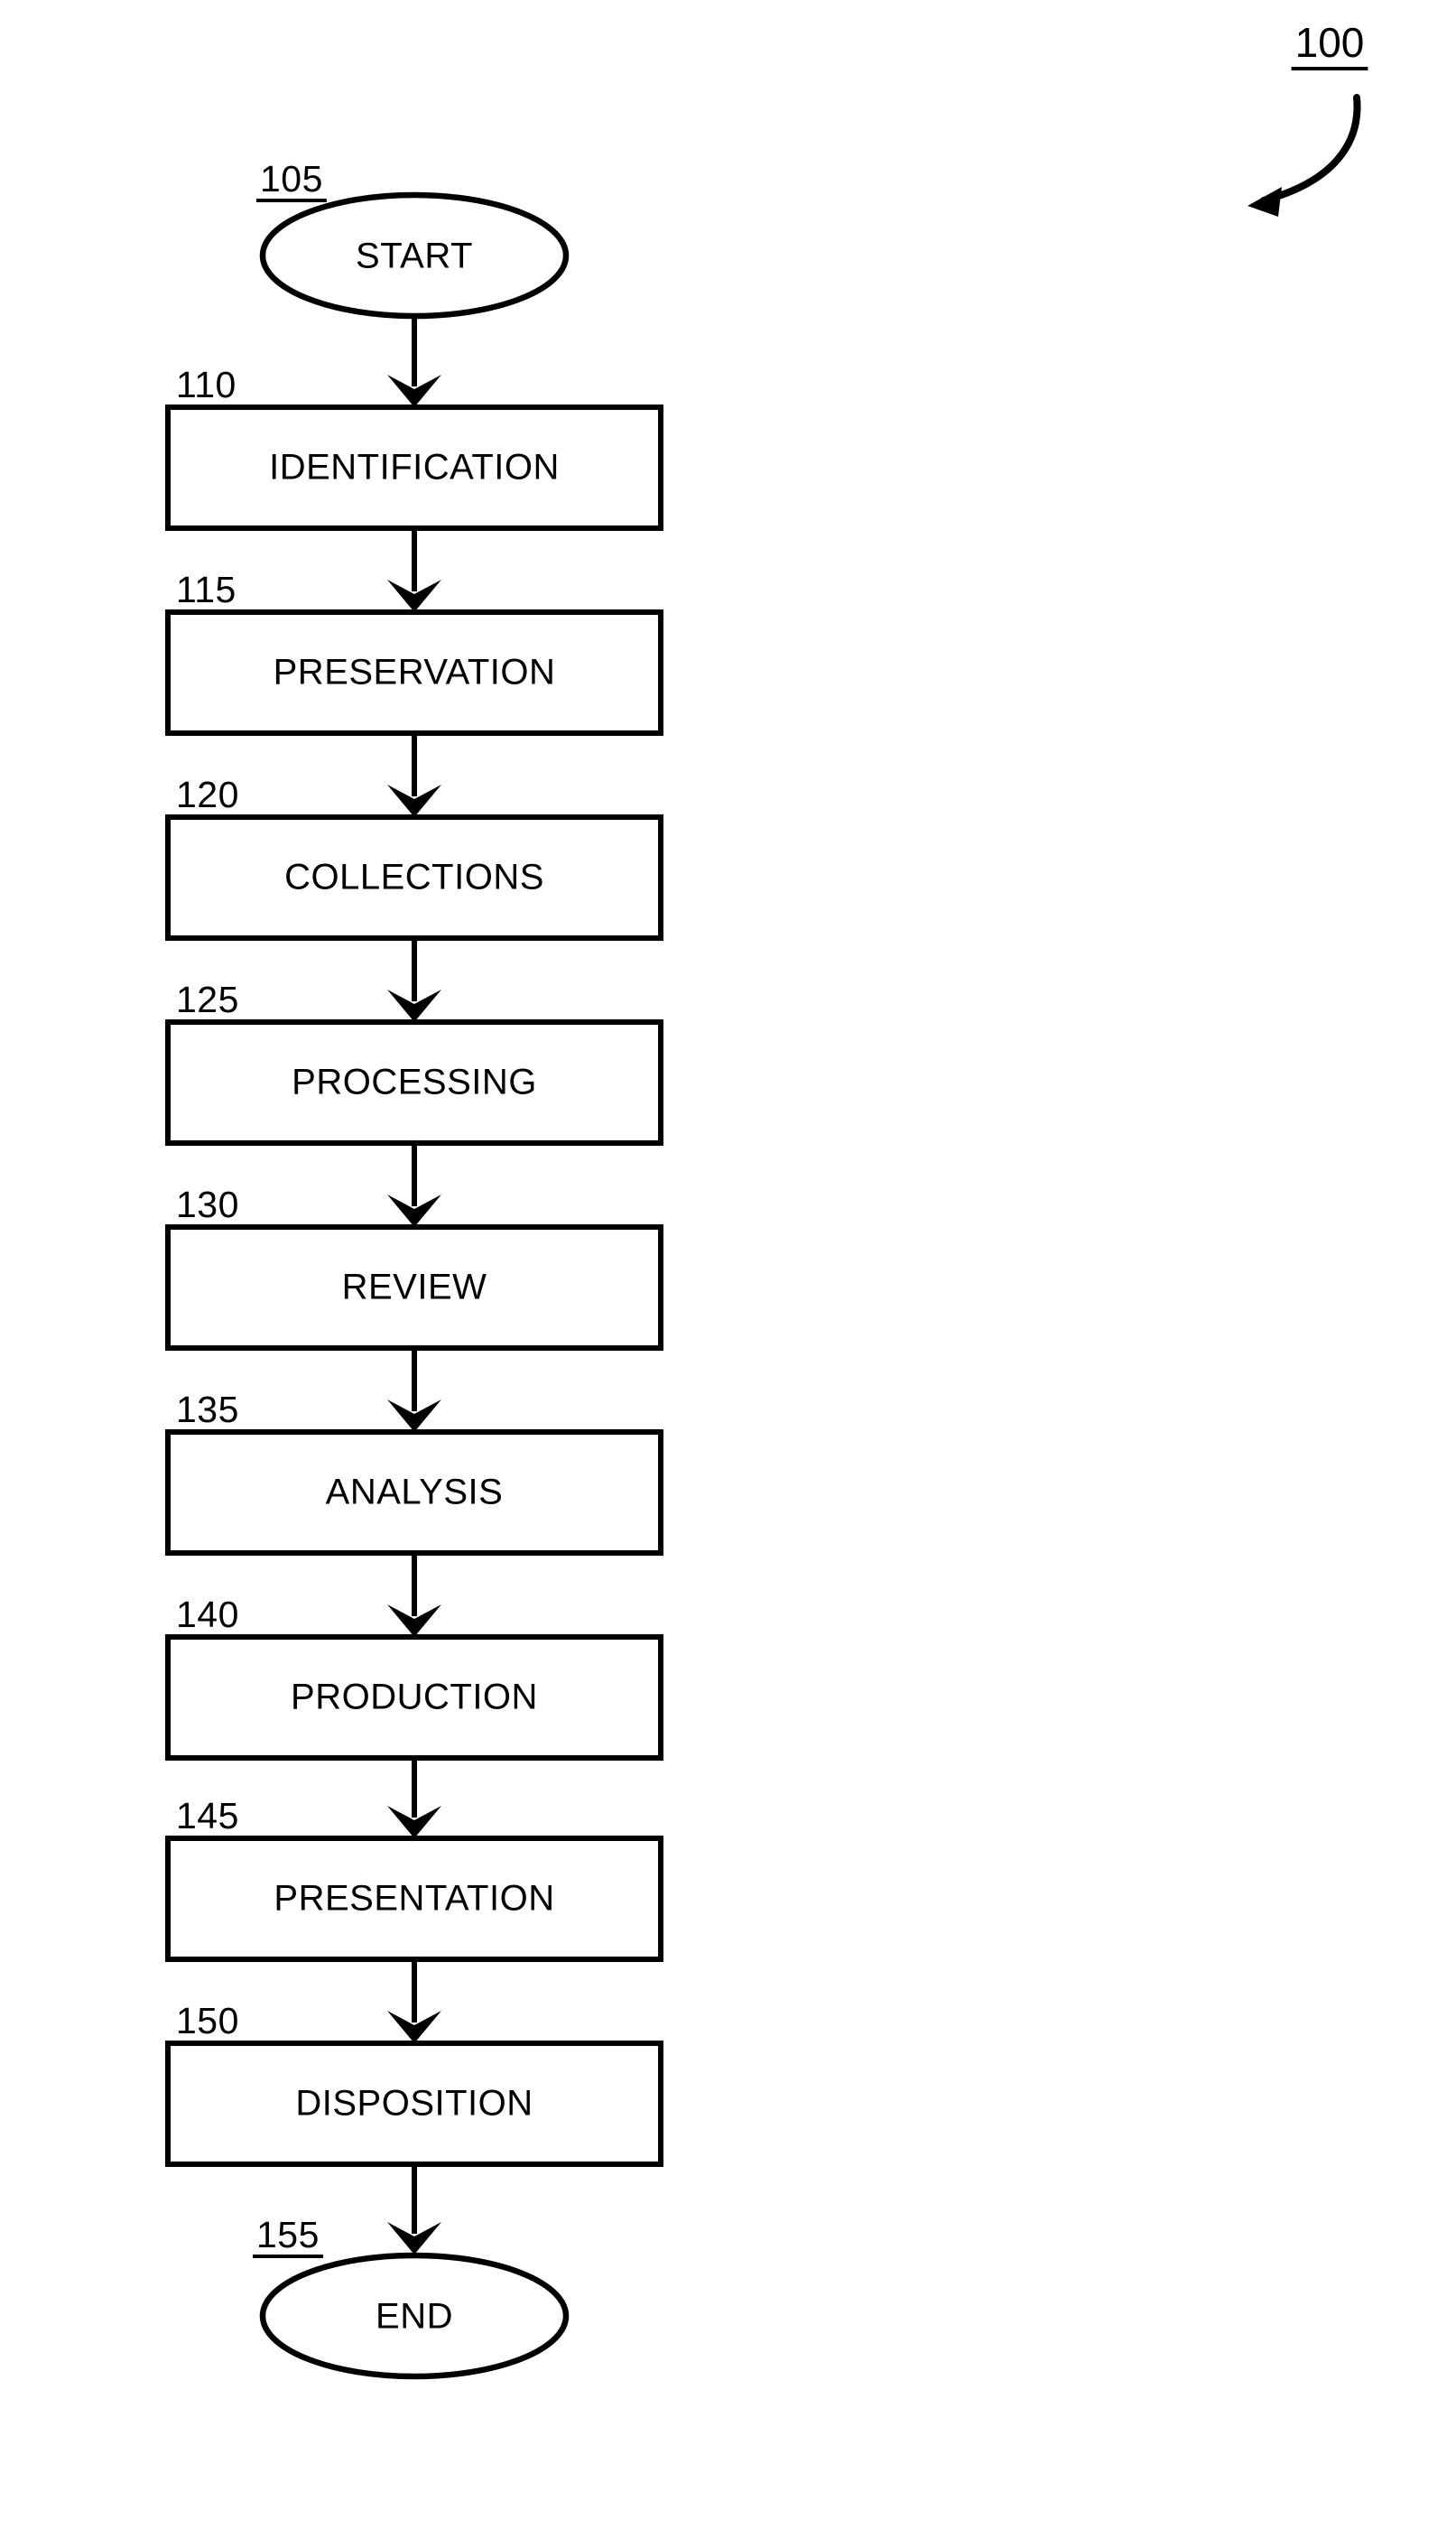  I want to click on ref-label-145: 145, so click(207, 1815).